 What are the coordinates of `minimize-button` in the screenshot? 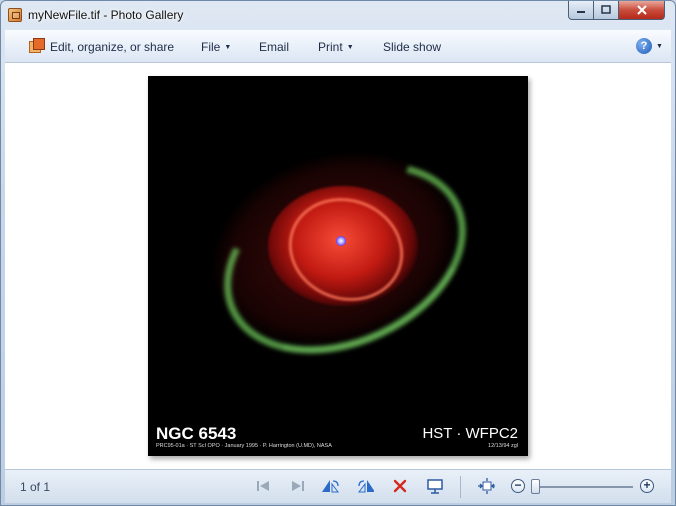 It's located at (581, 10).